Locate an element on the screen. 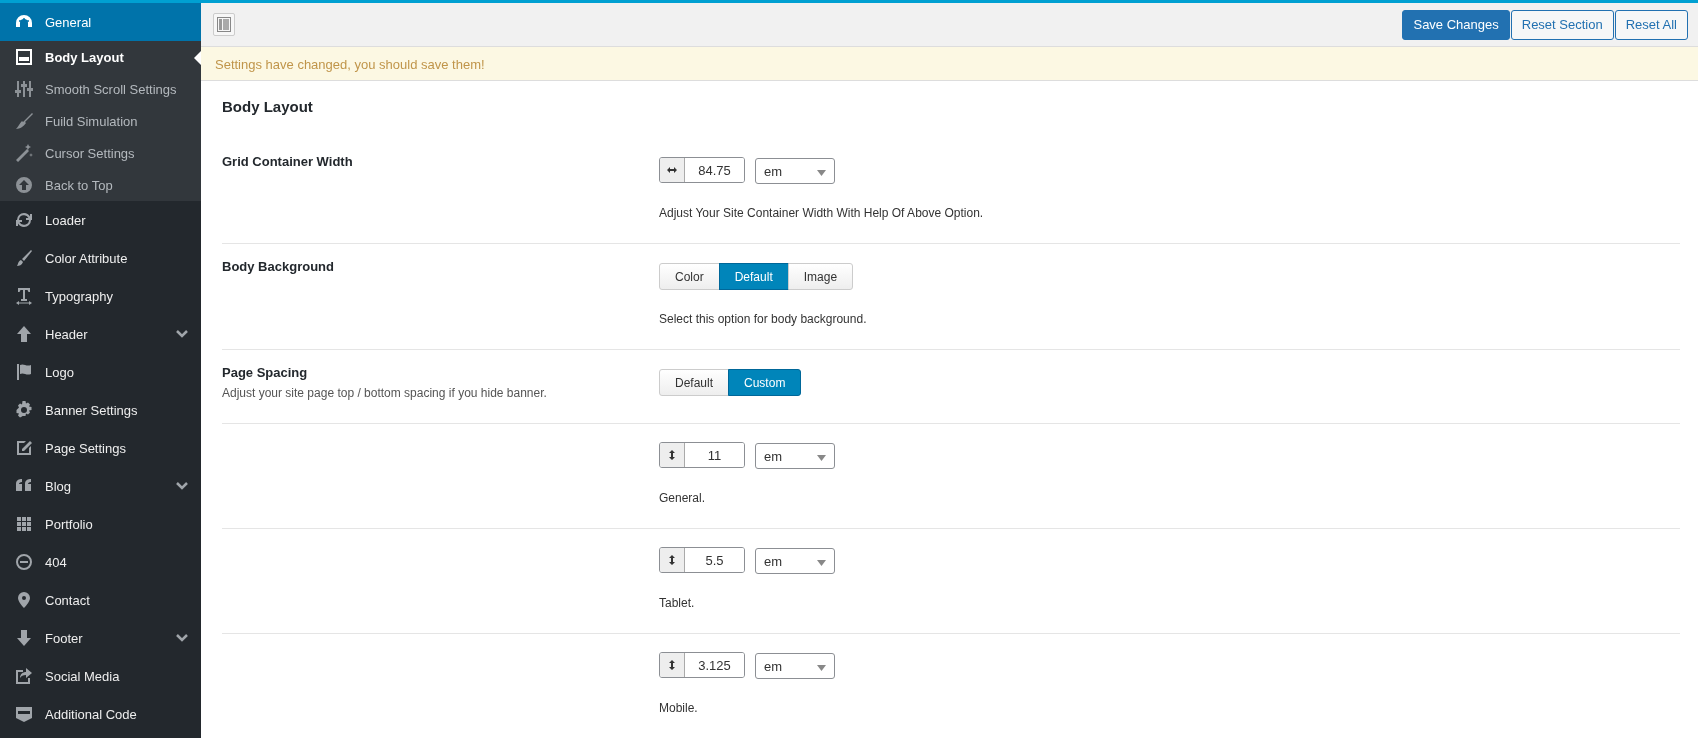 This screenshot has height=738, width=1698. help-text: Adjust Your Site Container Width With Help Of Above Option. is located at coordinates (821, 213).